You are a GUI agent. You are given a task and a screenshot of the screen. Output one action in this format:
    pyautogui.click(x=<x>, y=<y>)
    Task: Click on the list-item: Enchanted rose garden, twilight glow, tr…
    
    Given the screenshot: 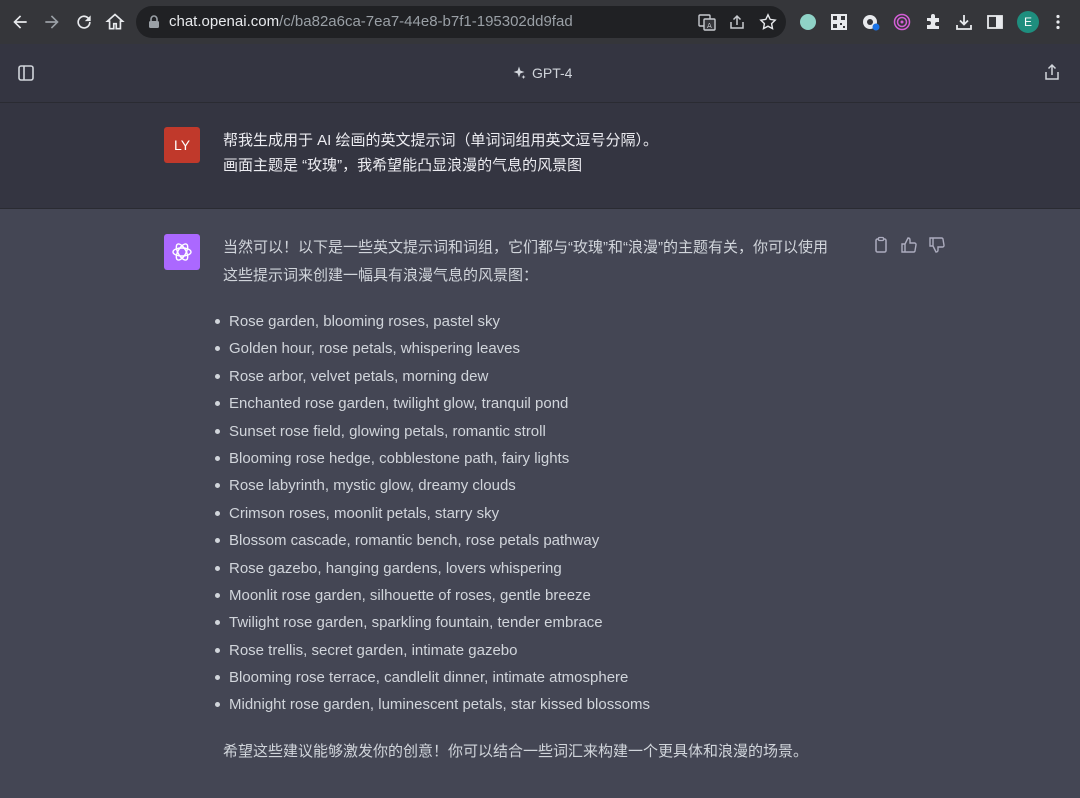 What is the action you would take?
    pyautogui.click(x=431, y=403)
    